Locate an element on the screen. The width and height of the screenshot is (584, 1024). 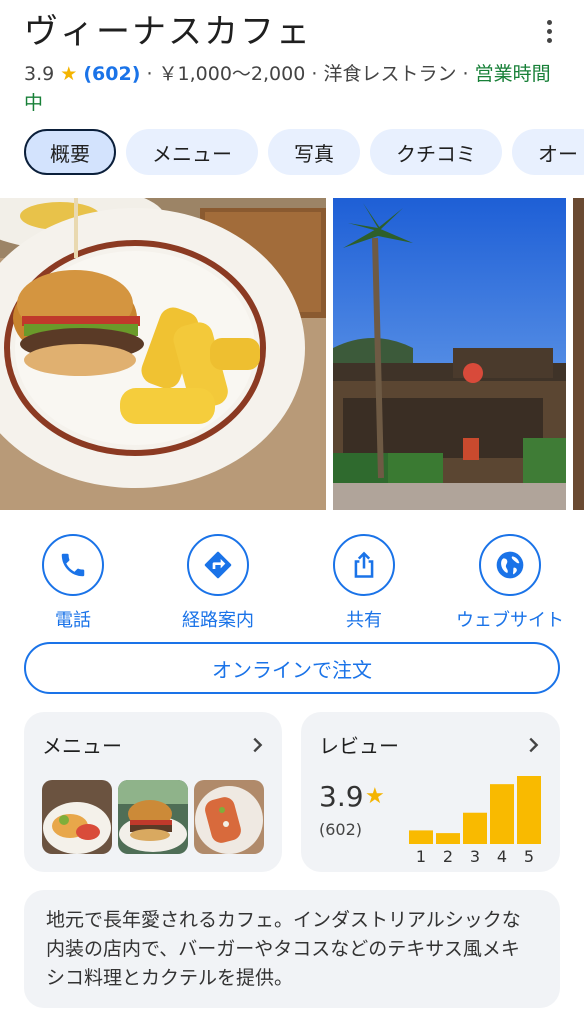
phone-icon is located at coordinates (73, 565).